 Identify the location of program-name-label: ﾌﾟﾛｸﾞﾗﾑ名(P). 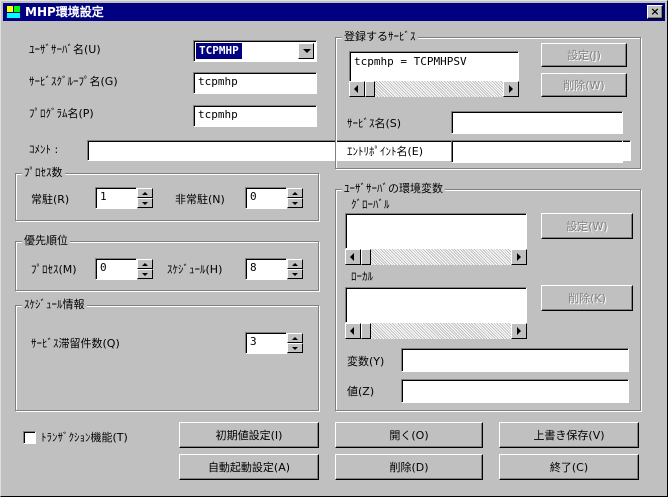
(61, 113).